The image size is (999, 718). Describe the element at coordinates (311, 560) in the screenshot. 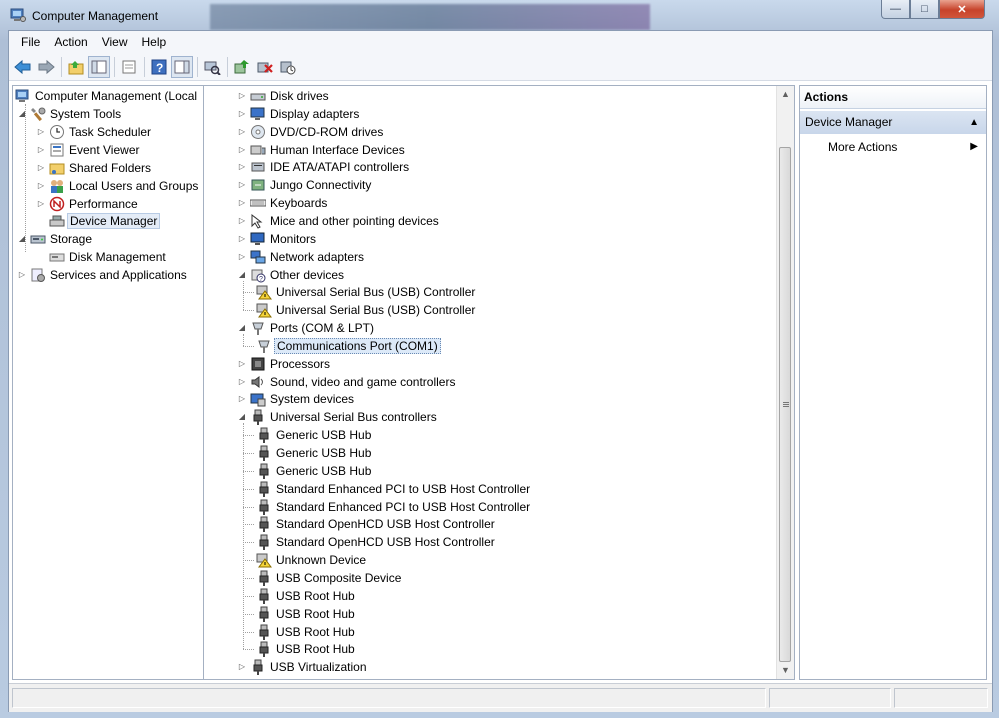

I see `device-item: Unknown Device` at that location.